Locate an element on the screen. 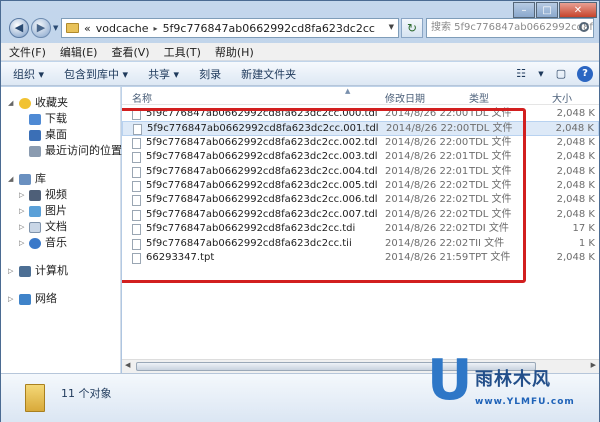  recent-places-icon is located at coordinates (35, 151).